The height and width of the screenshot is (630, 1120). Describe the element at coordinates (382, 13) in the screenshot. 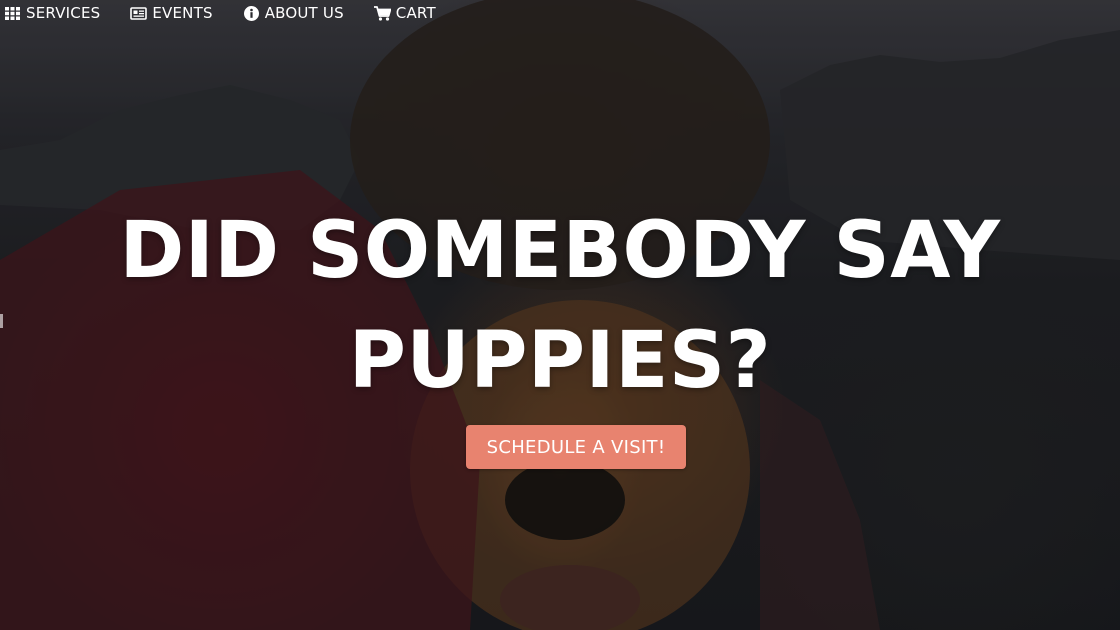

I see `cart-icon` at that location.